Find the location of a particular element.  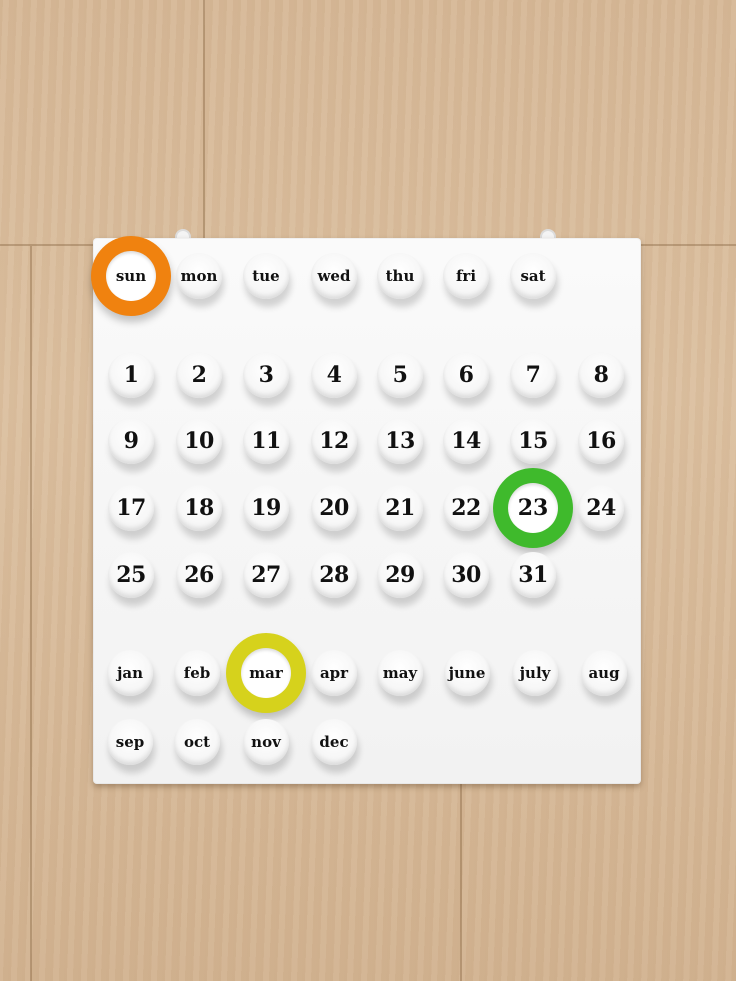

month-peg-mar-marker-ring: mar is located at coordinates (266, 673).